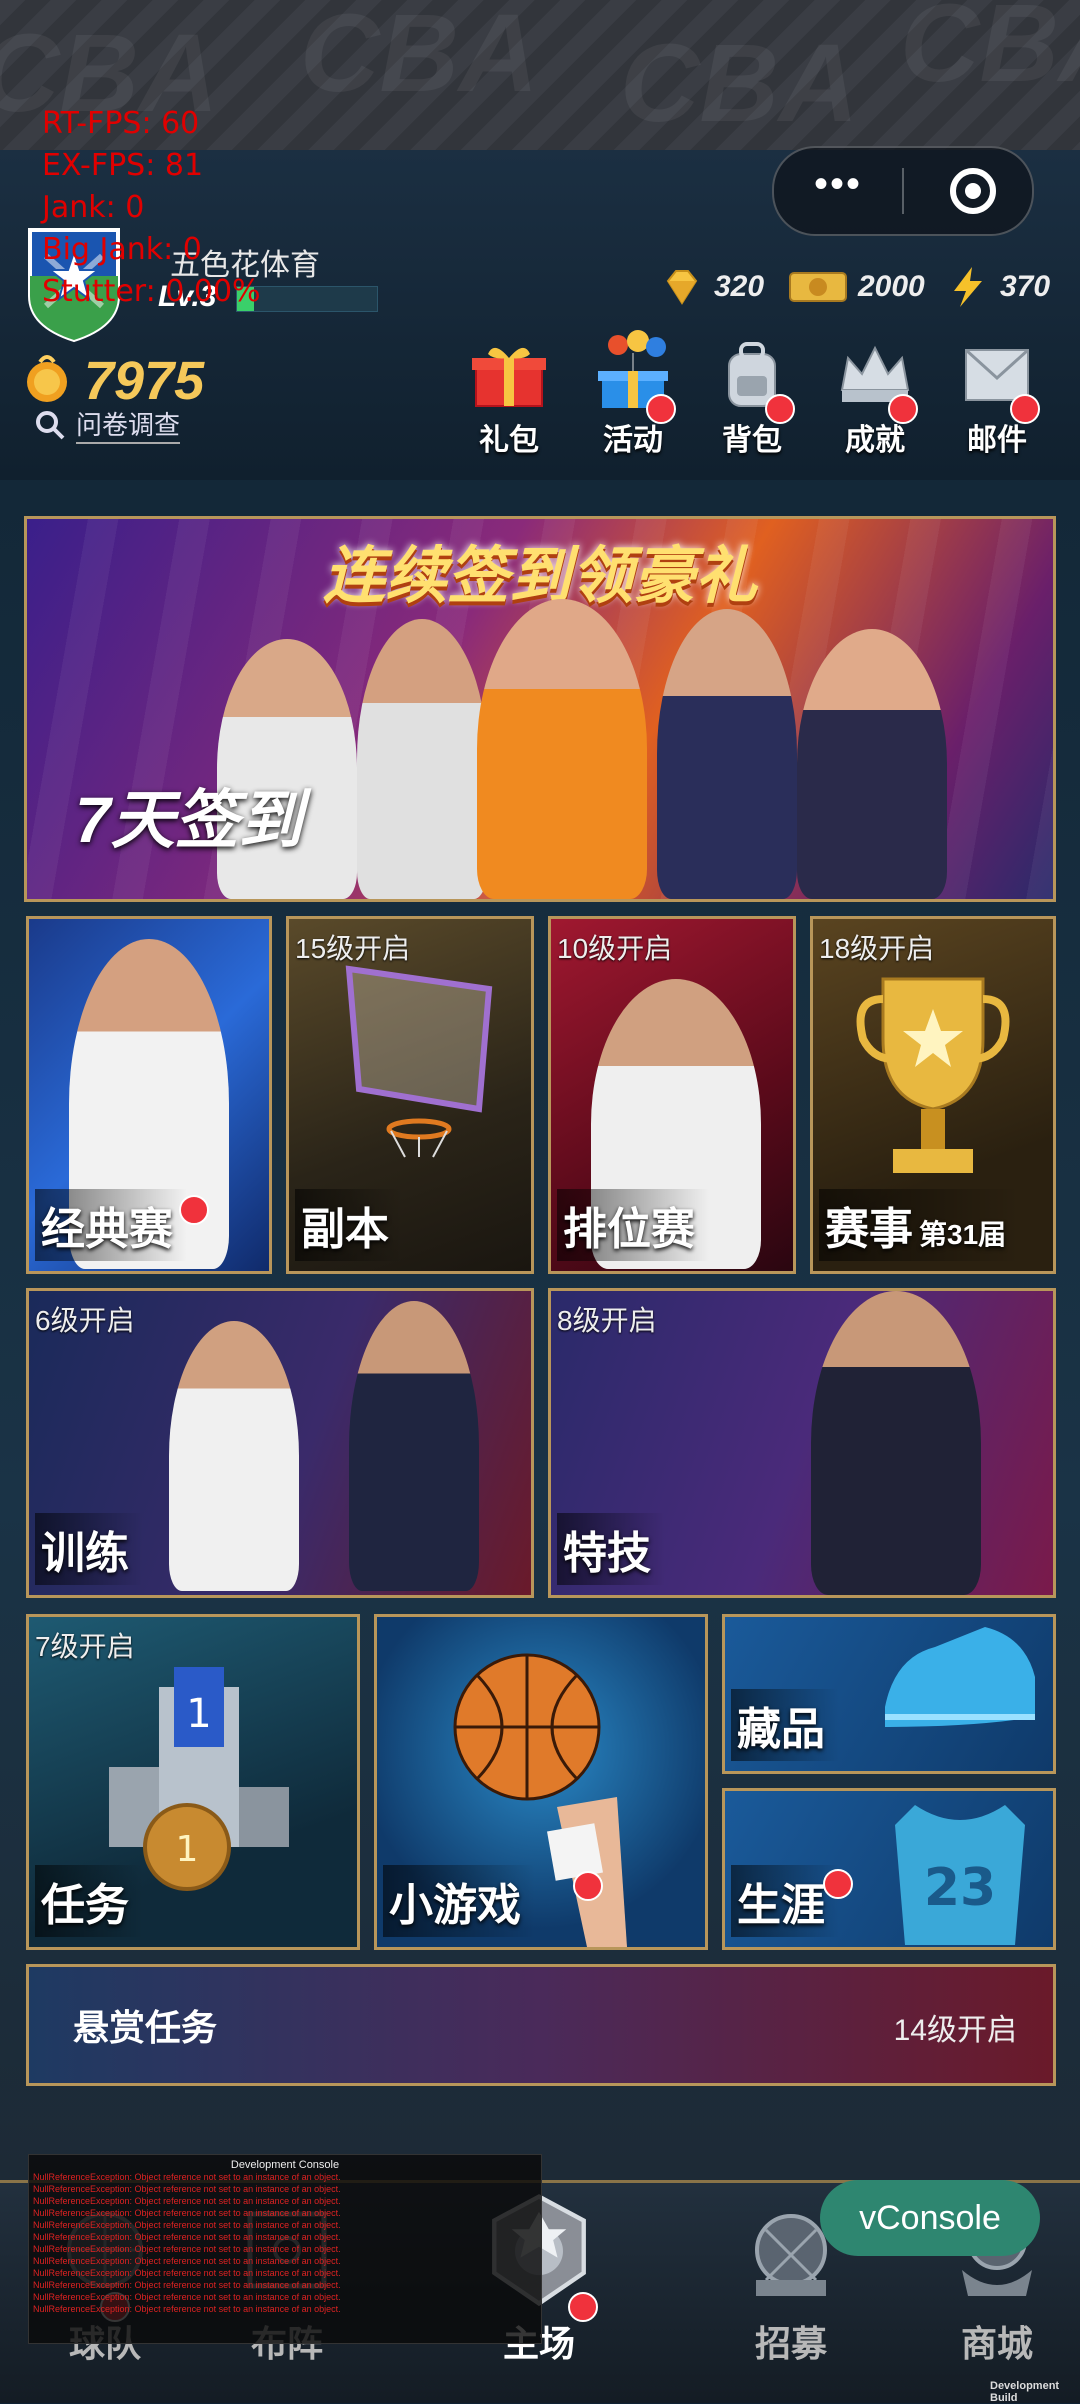 This screenshot has width=1080, height=2404. Describe the element at coordinates (790, 2343) in the screenshot. I see `tab-recruit-label: 招募` at that location.